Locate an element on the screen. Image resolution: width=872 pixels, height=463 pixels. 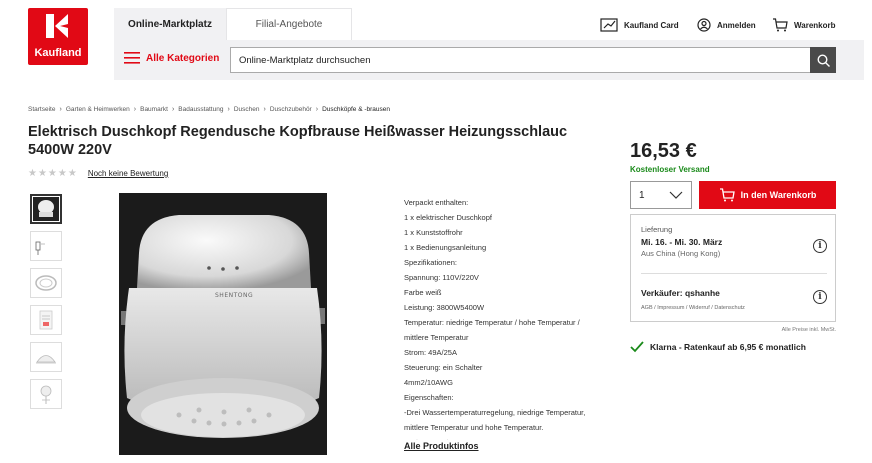
tab-filial-angebote: Filial-Angebote is located at coordinates (289, 24).